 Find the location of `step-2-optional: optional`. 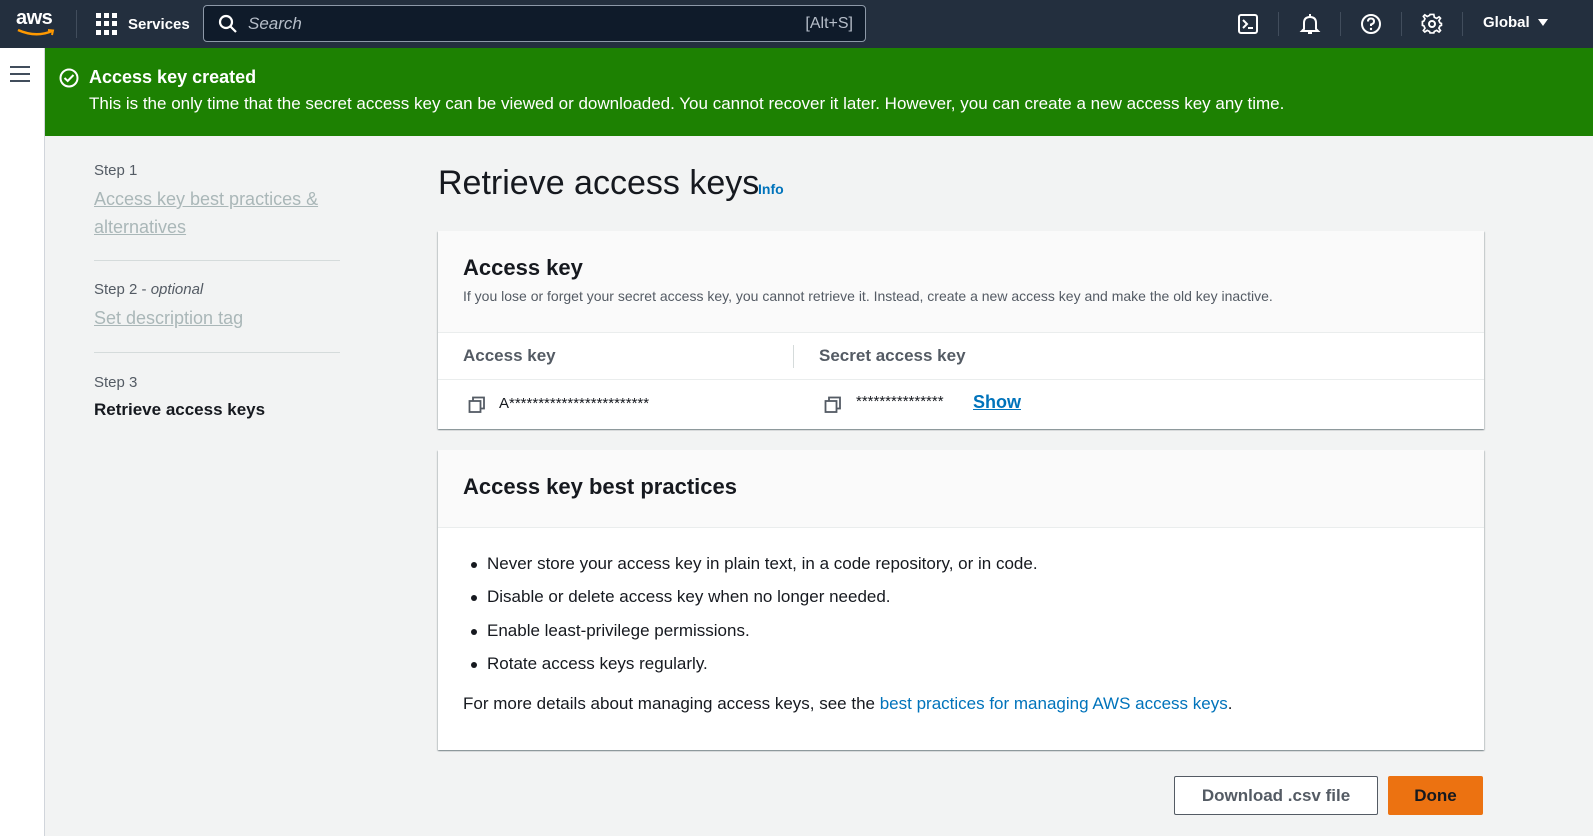

step-2-optional: optional is located at coordinates (177, 289).